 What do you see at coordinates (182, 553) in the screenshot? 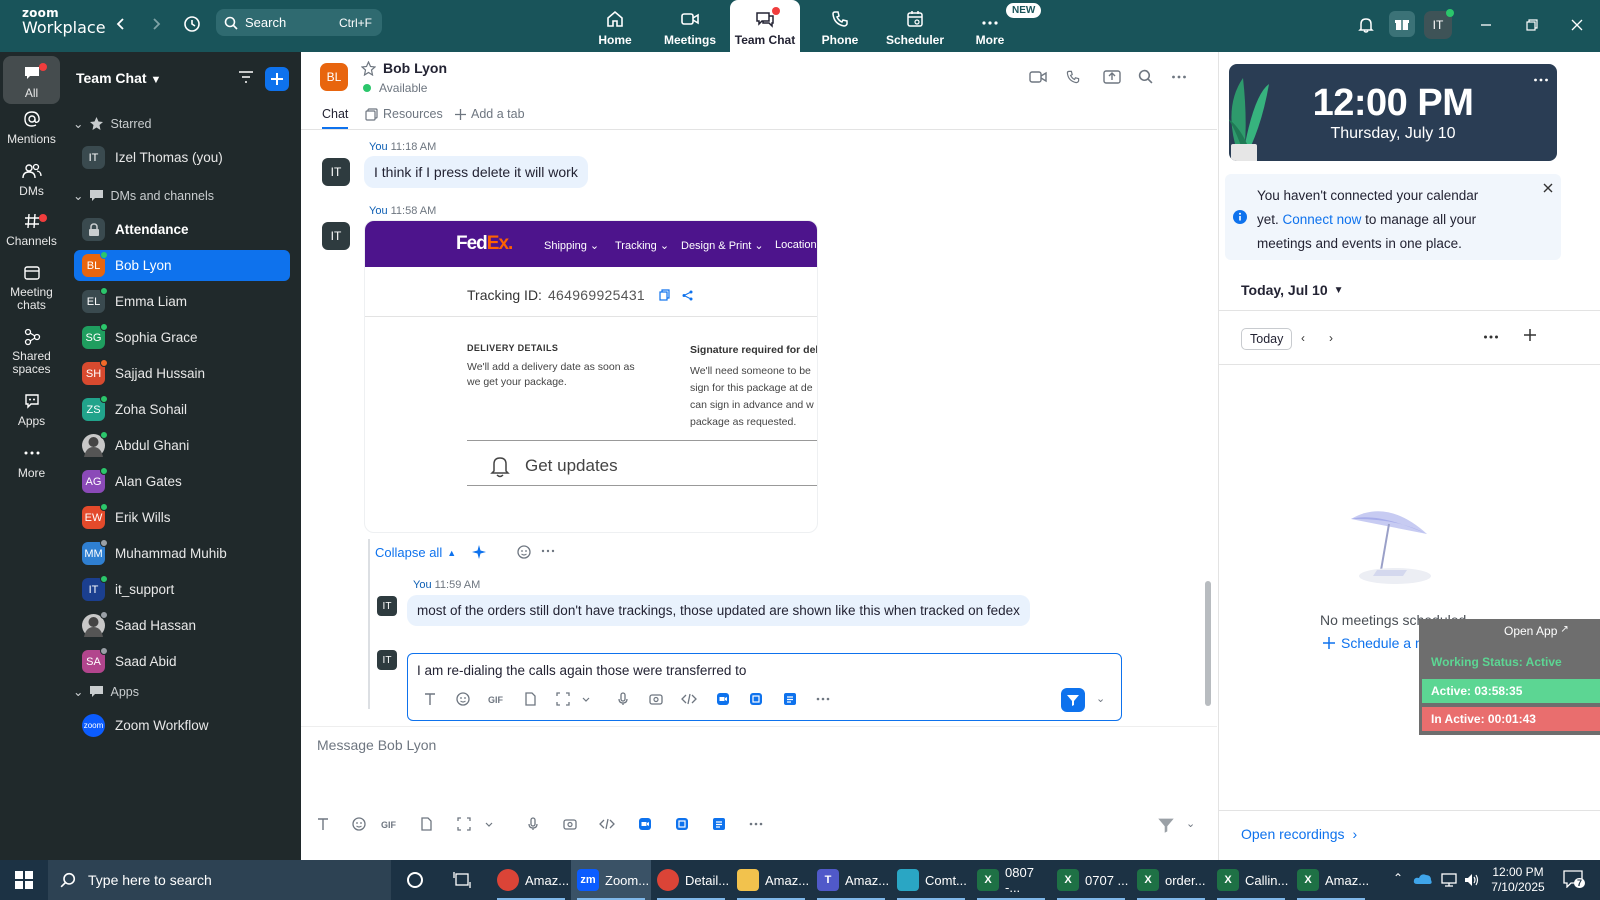
I see `list-item-muhammad-muhib: MM Muhammad Muhib` at bounding box center [182, 553].